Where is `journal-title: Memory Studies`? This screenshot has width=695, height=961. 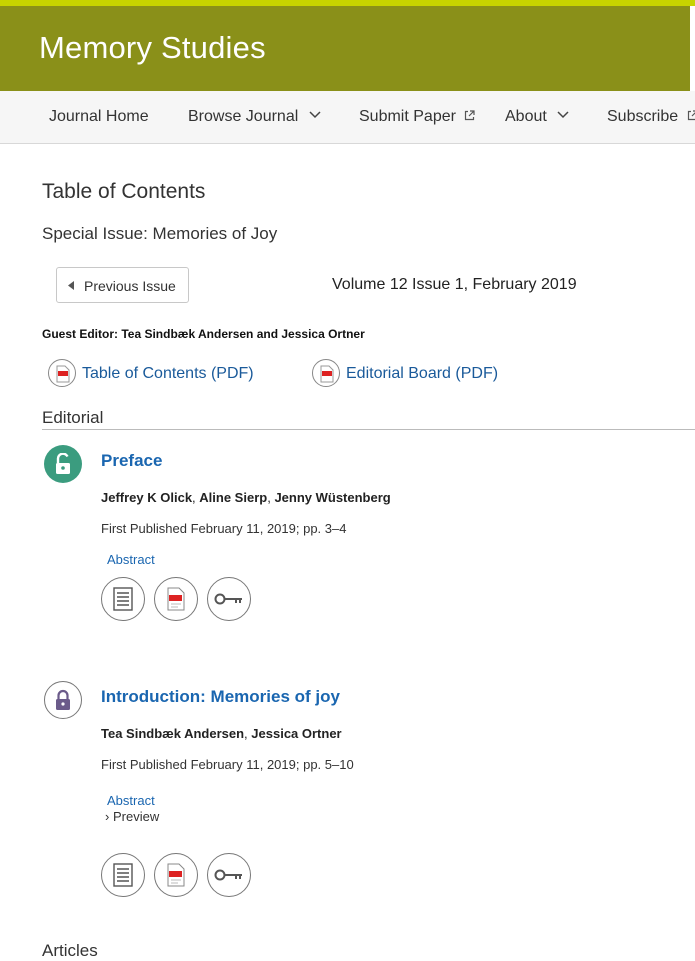
journal-title: Memory Studies is located at coordinates (152, 48).